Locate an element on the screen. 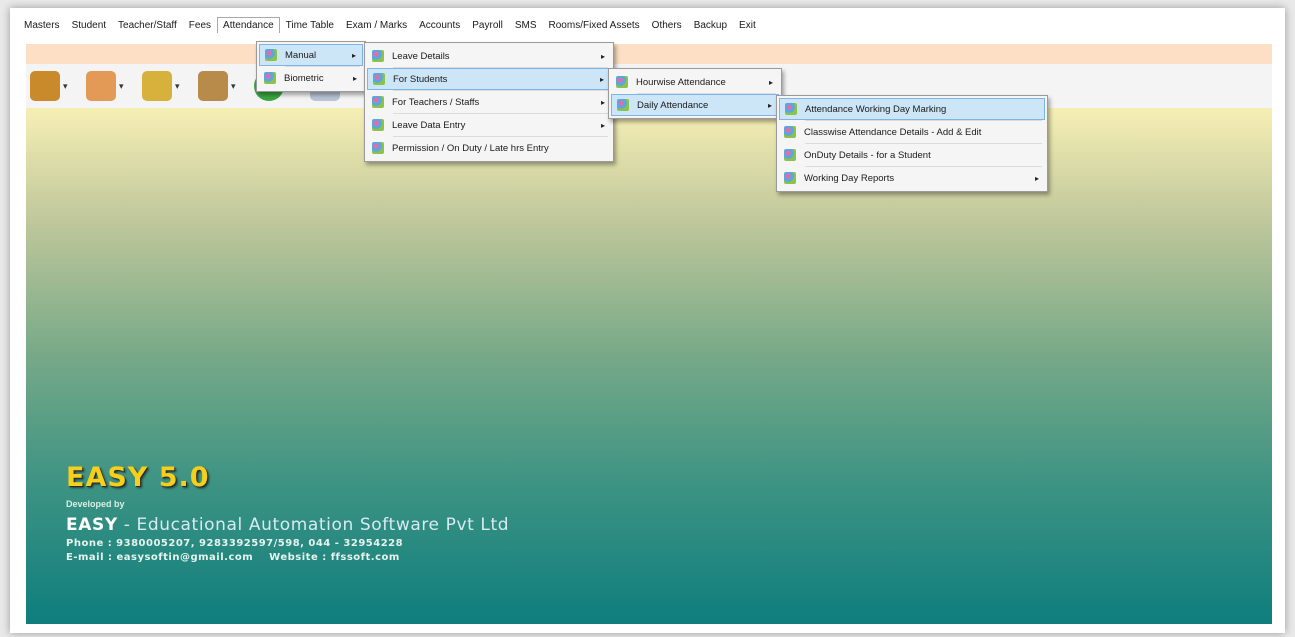 The image size is (1295, 637). menu-item-label: For Students is located at coordinates (420, 79).